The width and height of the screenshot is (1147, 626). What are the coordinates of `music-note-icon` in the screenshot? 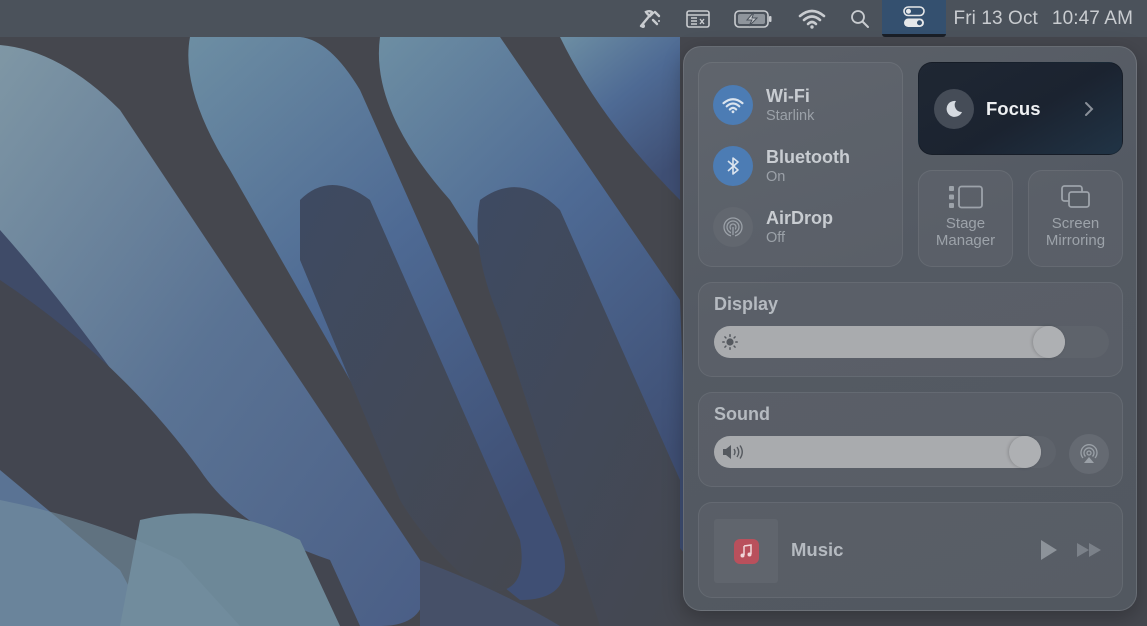 It's located at (746, 551).